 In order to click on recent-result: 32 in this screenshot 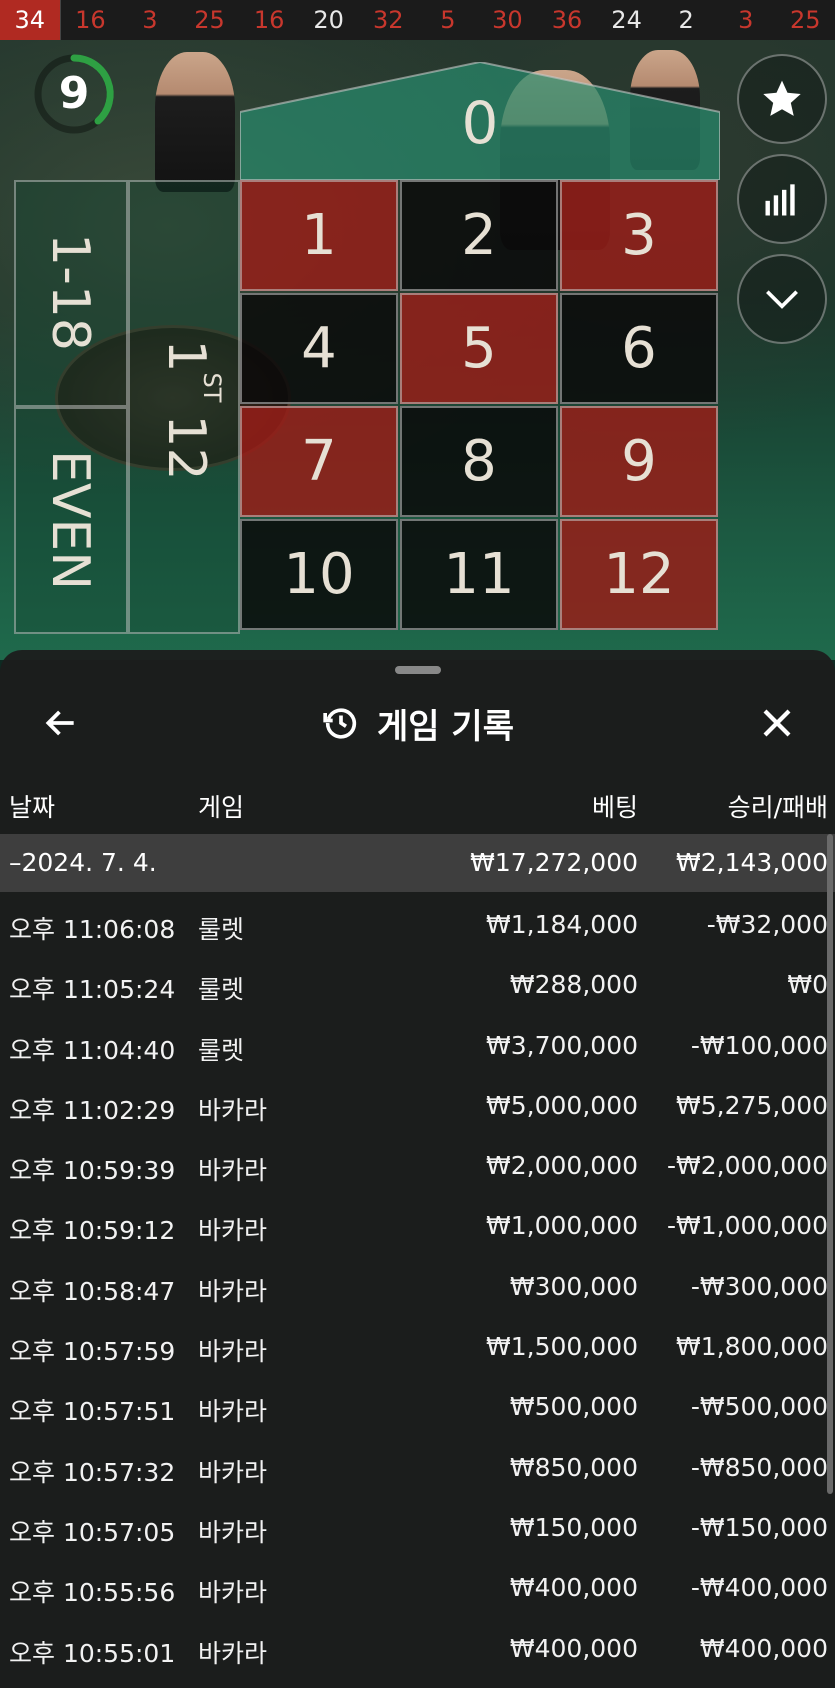, I will do `click(388, 20)`.